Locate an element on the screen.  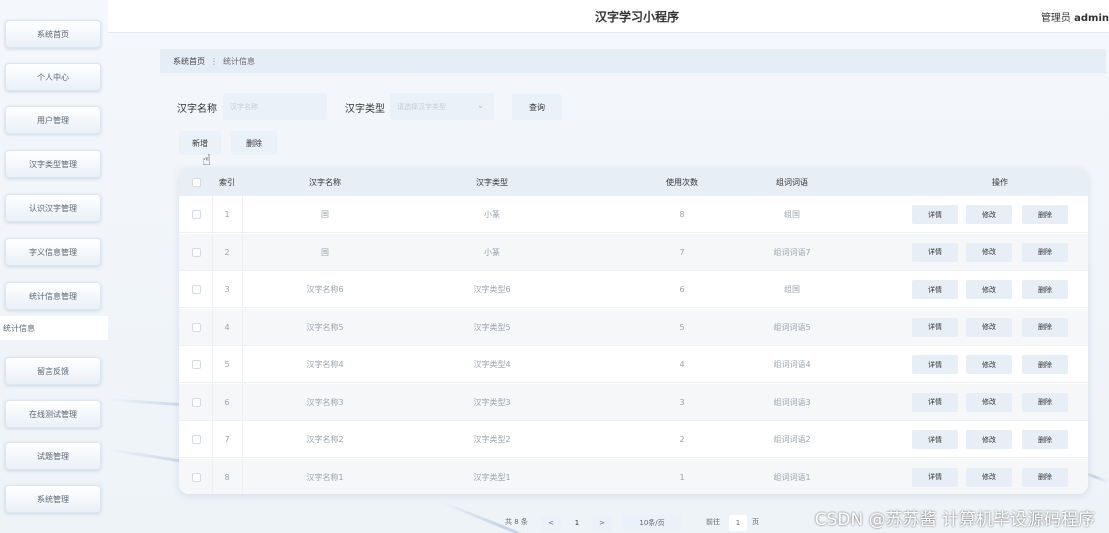
sidebar-item-users: 用户管理 is located at coordinates (53, 120).